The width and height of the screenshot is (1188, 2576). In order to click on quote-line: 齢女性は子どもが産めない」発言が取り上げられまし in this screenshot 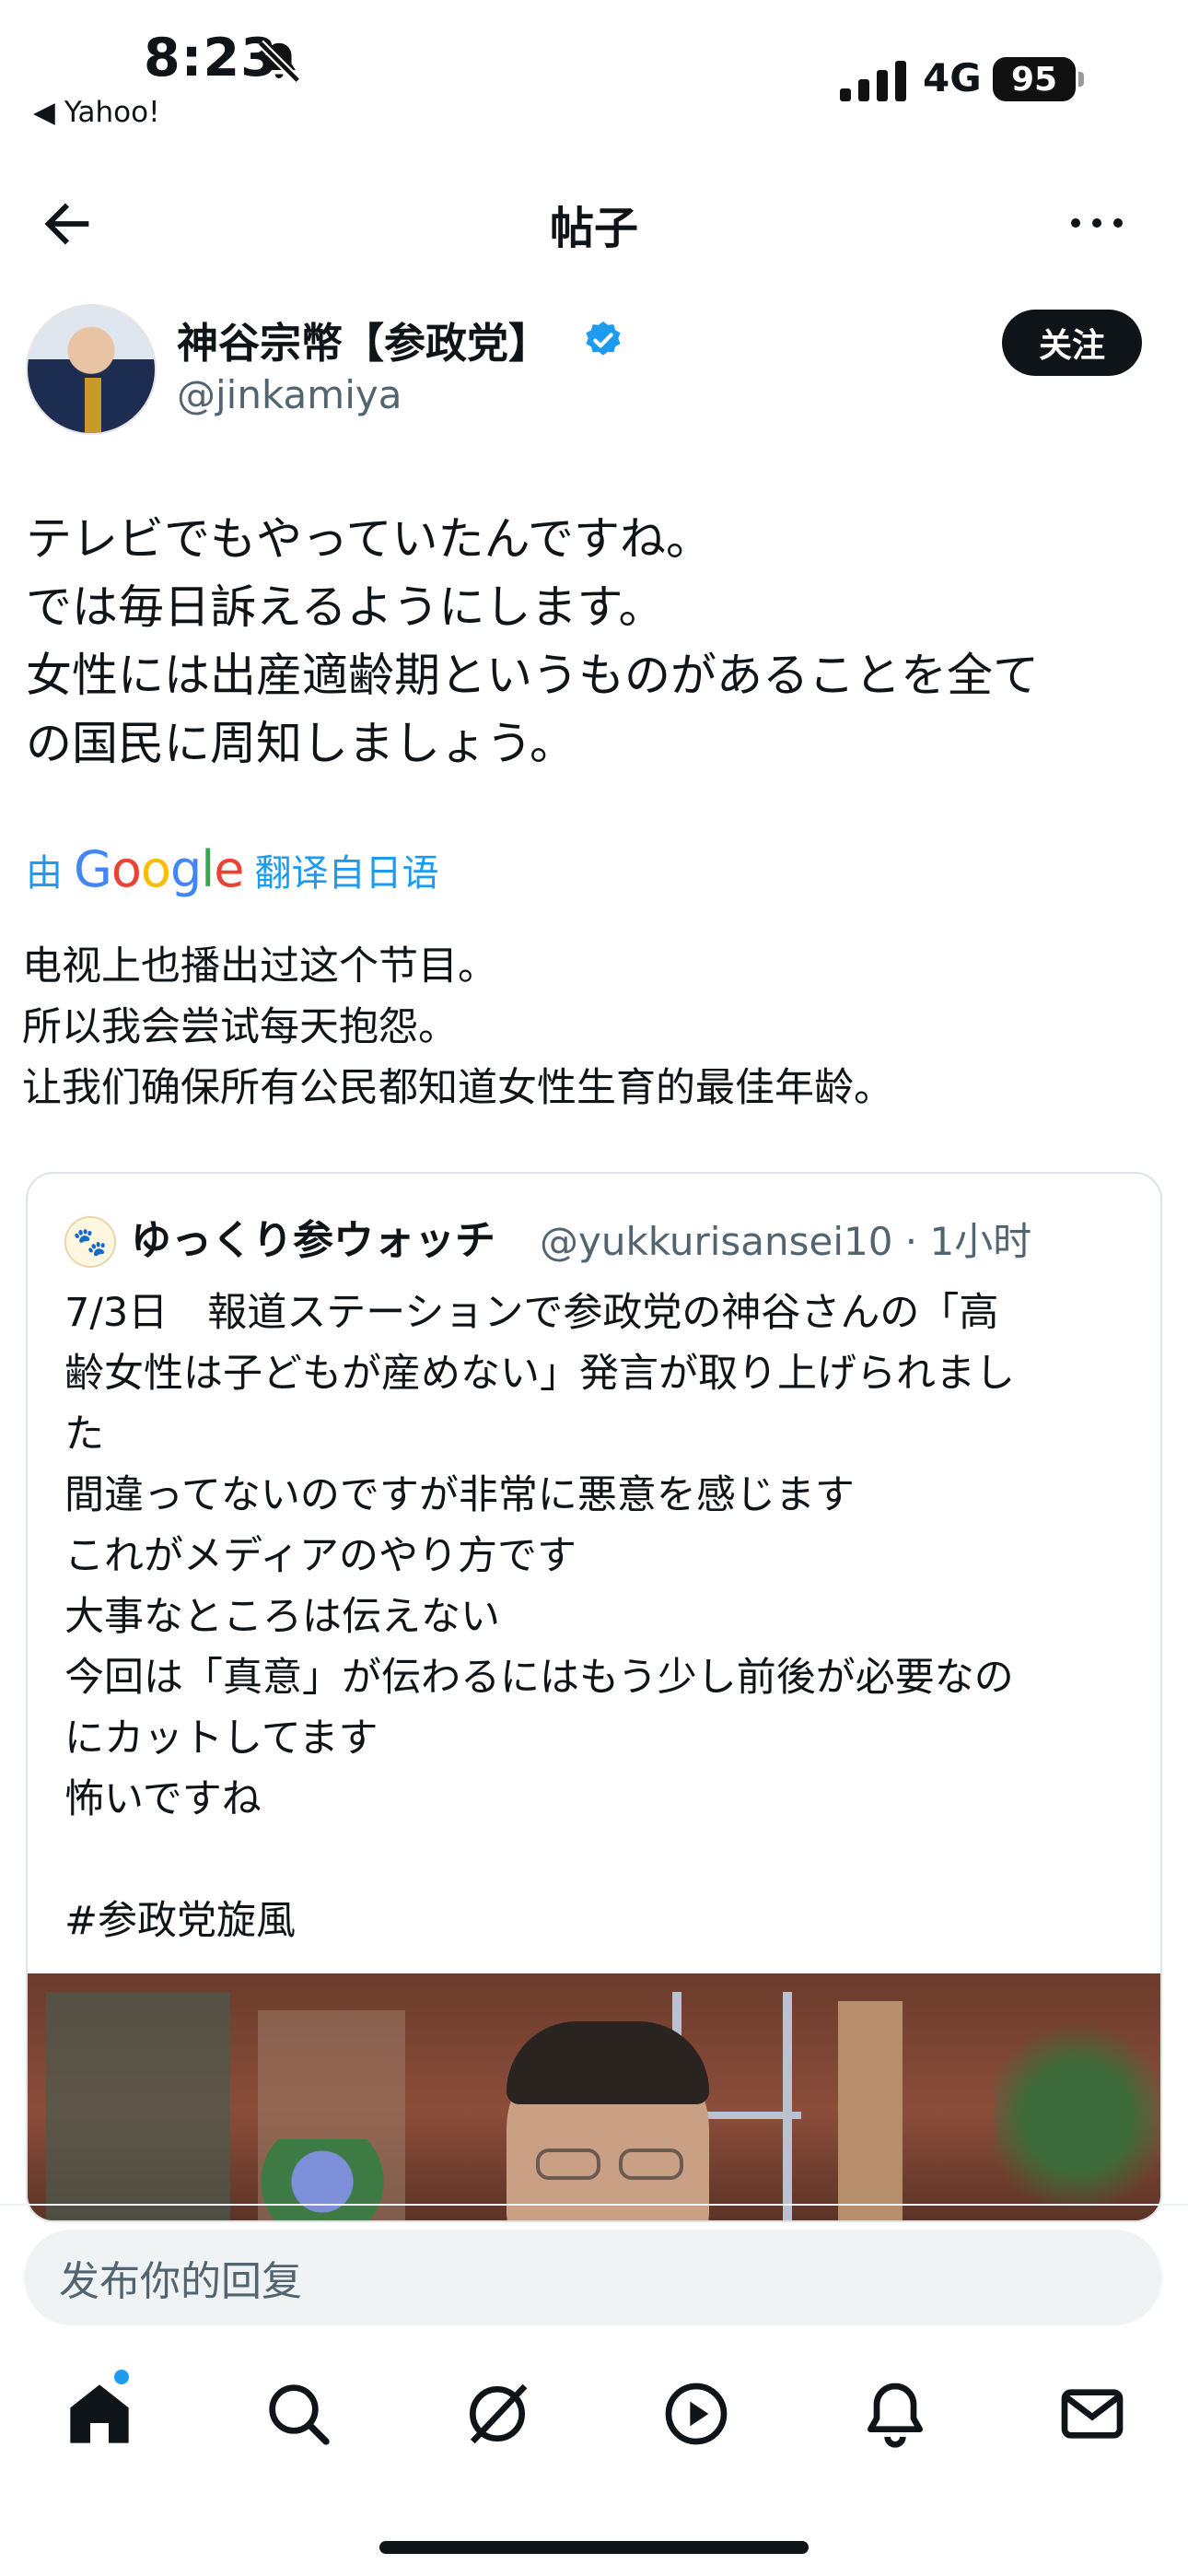, I will do `click(539, 1374)`.